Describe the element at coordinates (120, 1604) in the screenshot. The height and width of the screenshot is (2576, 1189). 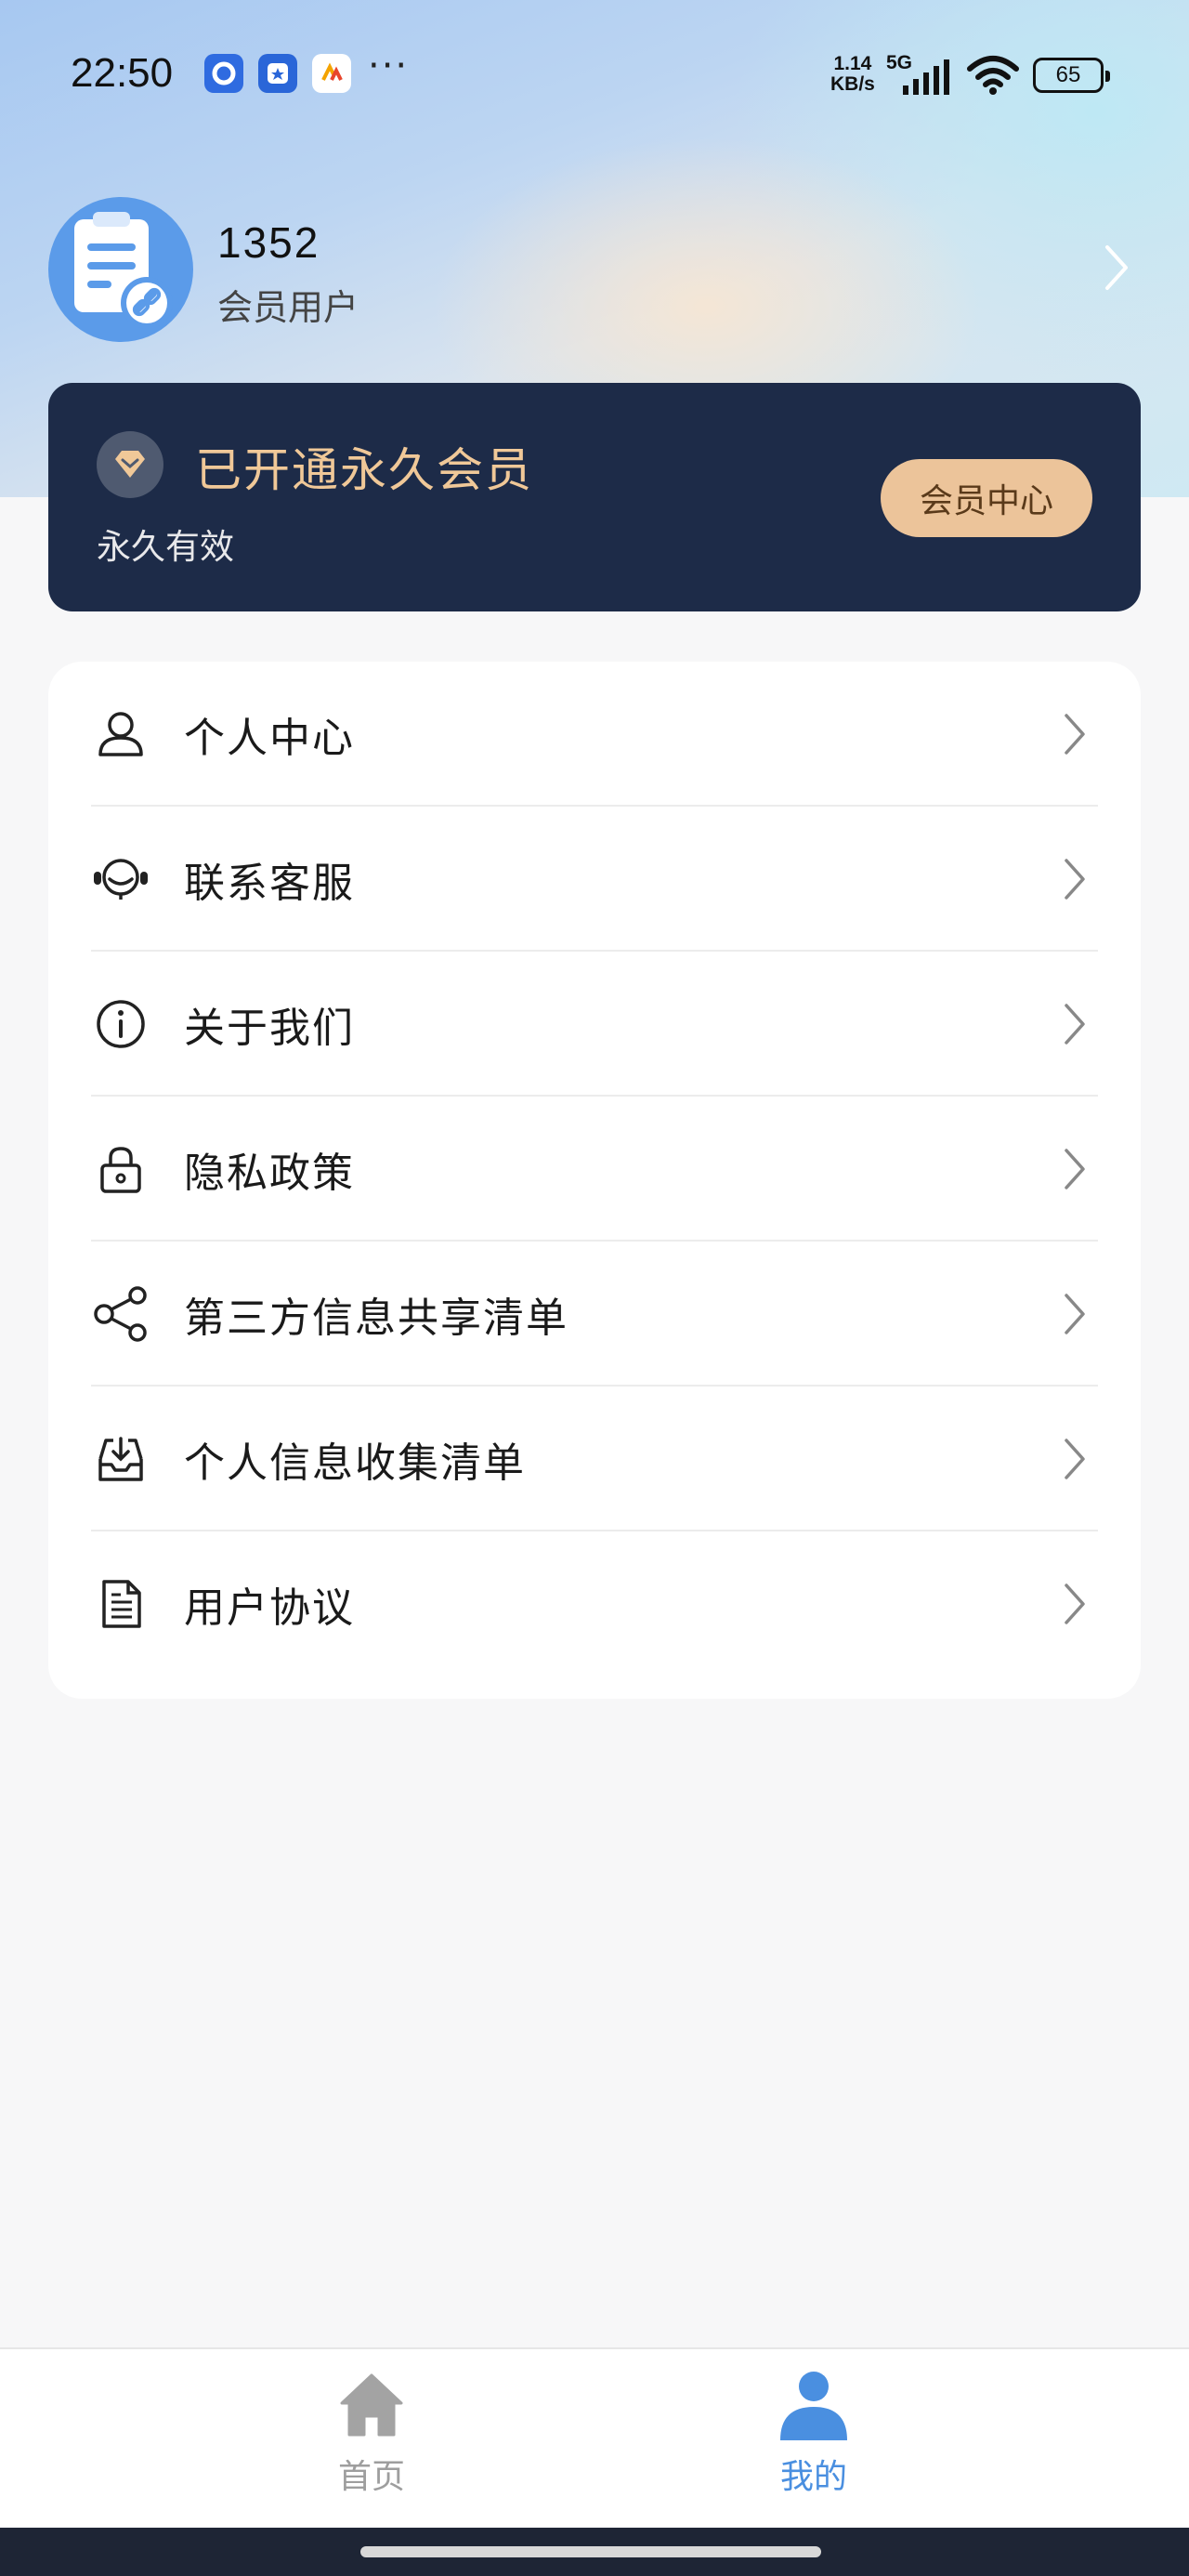
I see `document-icon` at that location.